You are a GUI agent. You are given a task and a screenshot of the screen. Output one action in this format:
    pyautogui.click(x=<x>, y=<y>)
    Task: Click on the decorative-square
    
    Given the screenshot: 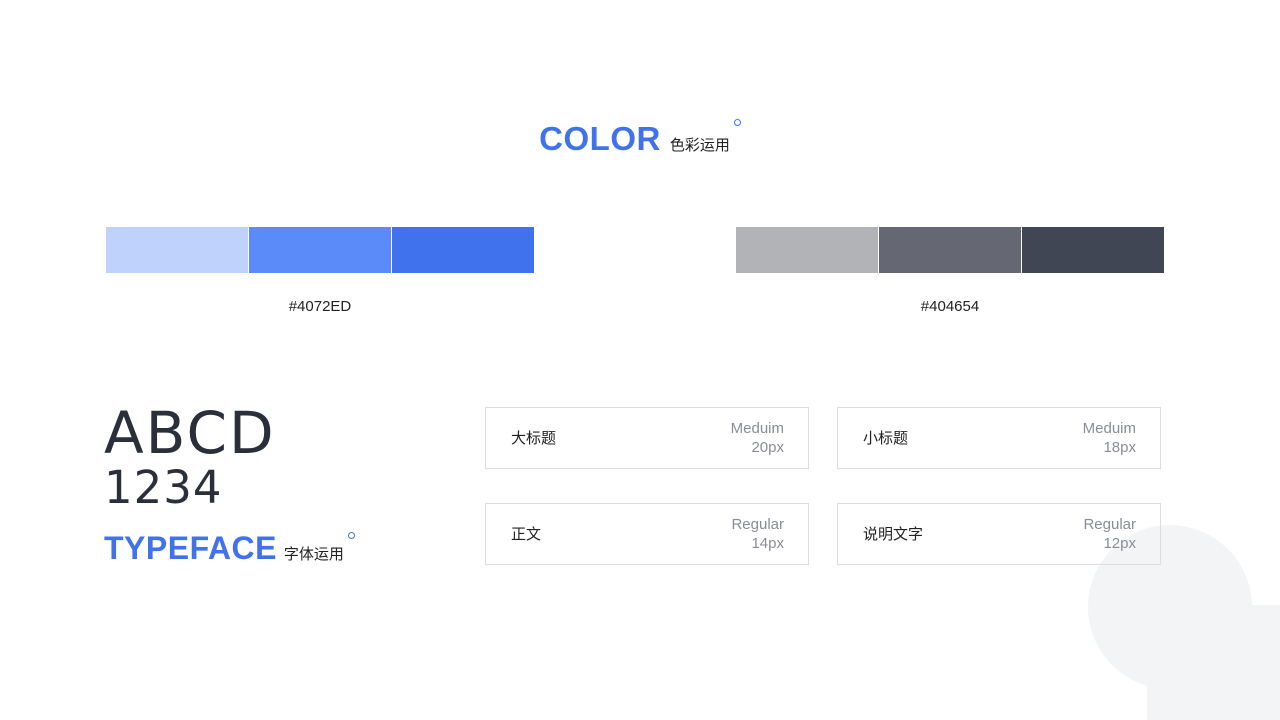 What is the action you would take?
    pyautogui.click(x=1213, y=662)
    